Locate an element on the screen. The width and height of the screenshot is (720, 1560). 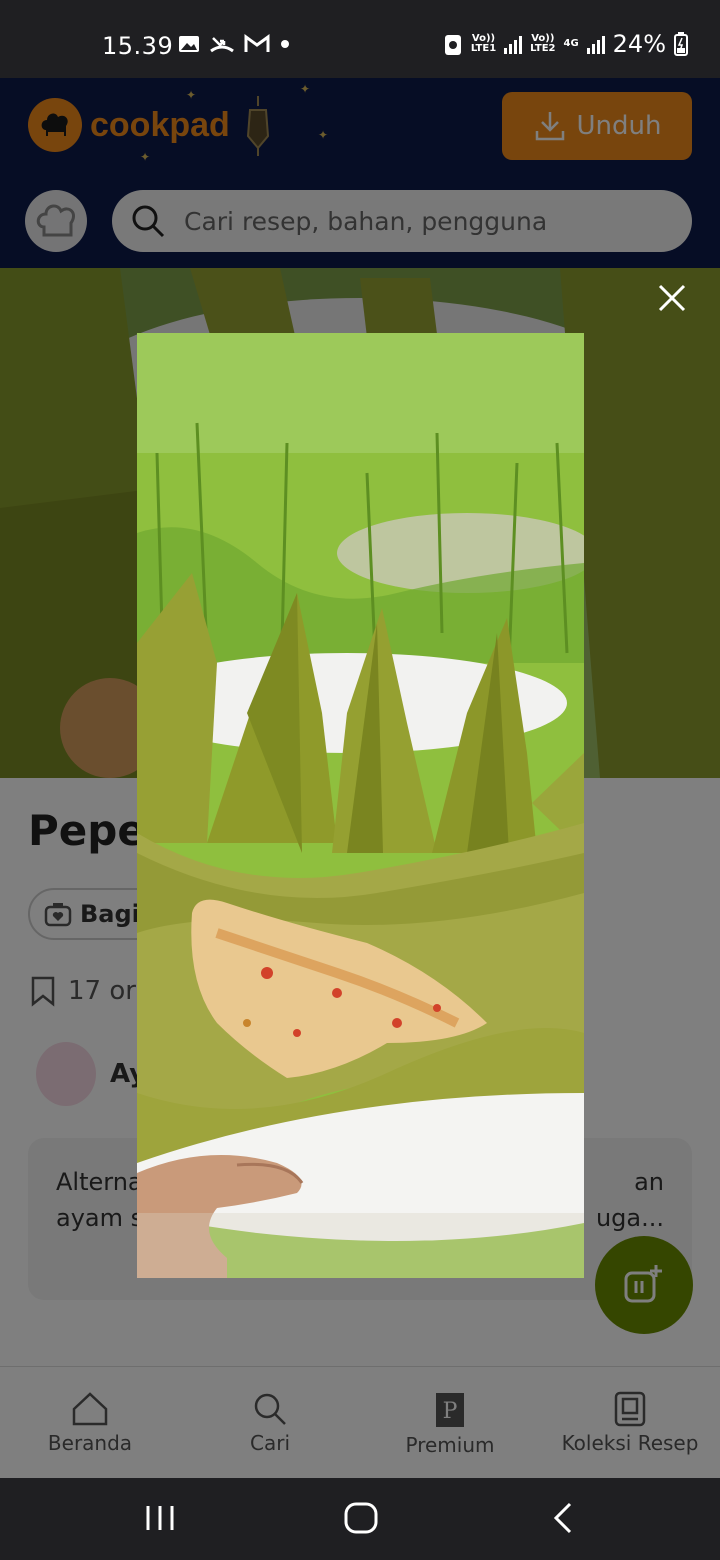
status-time: 15.39 is located at coordinates (138, 46).